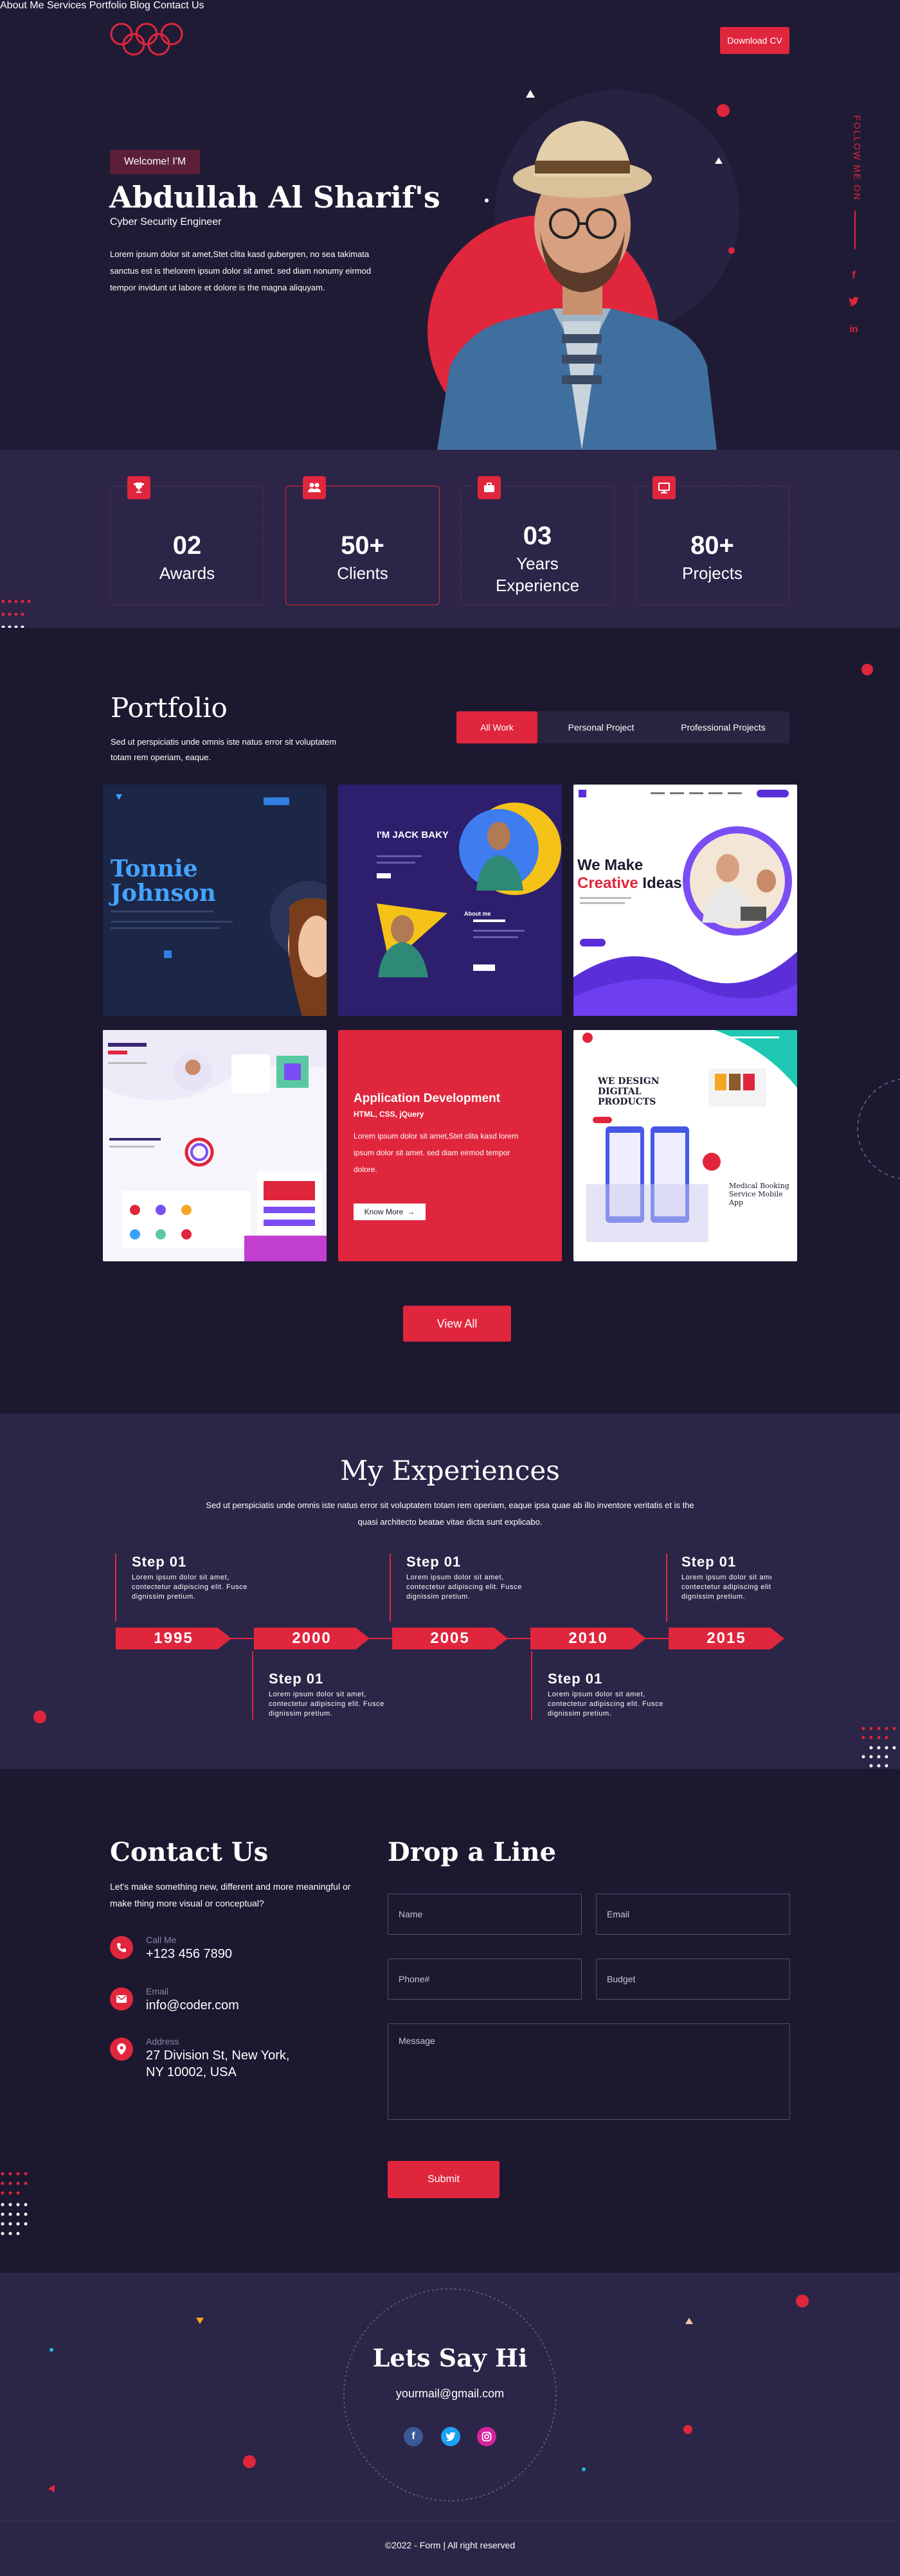 This screenshot has width=900, height=2576. I want to click on mail-icon, so click(122, 1999).